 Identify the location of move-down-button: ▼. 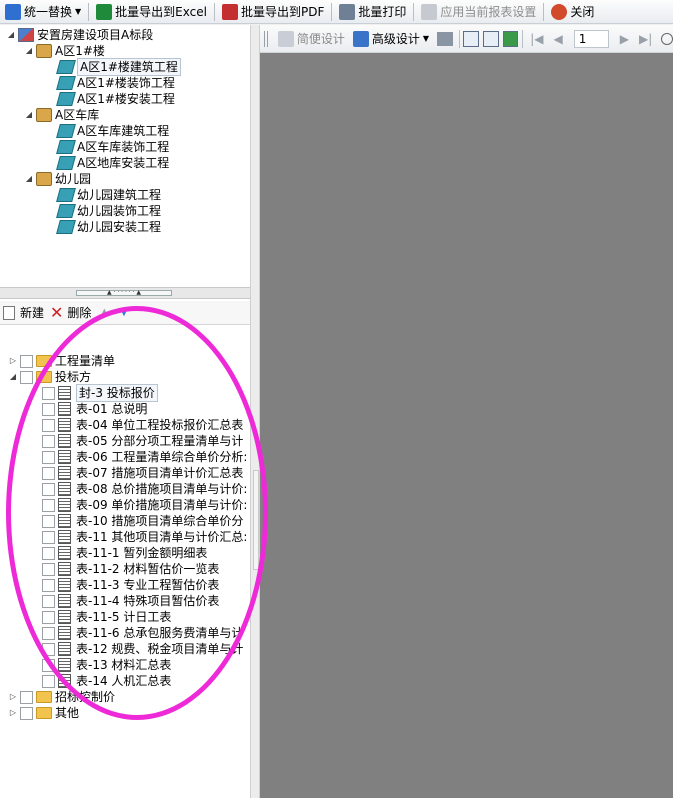
(124, 312).